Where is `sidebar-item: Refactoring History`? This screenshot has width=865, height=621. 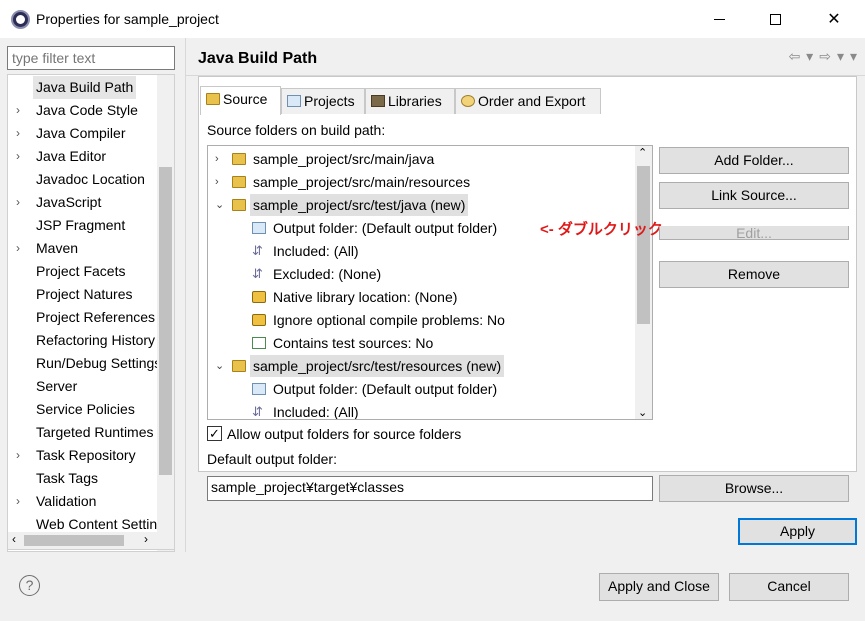 sidebar-item: Refactoring History is located at coordinates (83, 340).